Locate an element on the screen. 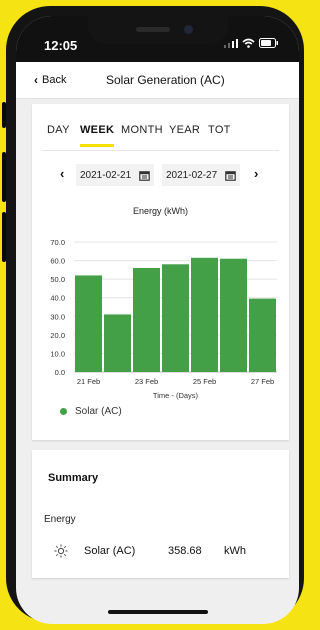 The width and height of the screenshot is (320, 630). y-tick-label: 60.0 is located at coordinates (57, 261).